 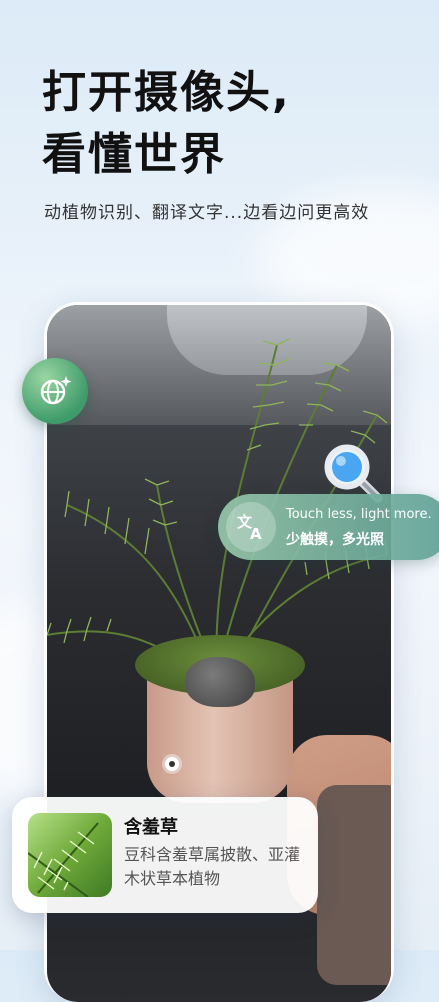 I want to click on headline: 打开摄像头, 看懂世界, so click(x=166, y=124).